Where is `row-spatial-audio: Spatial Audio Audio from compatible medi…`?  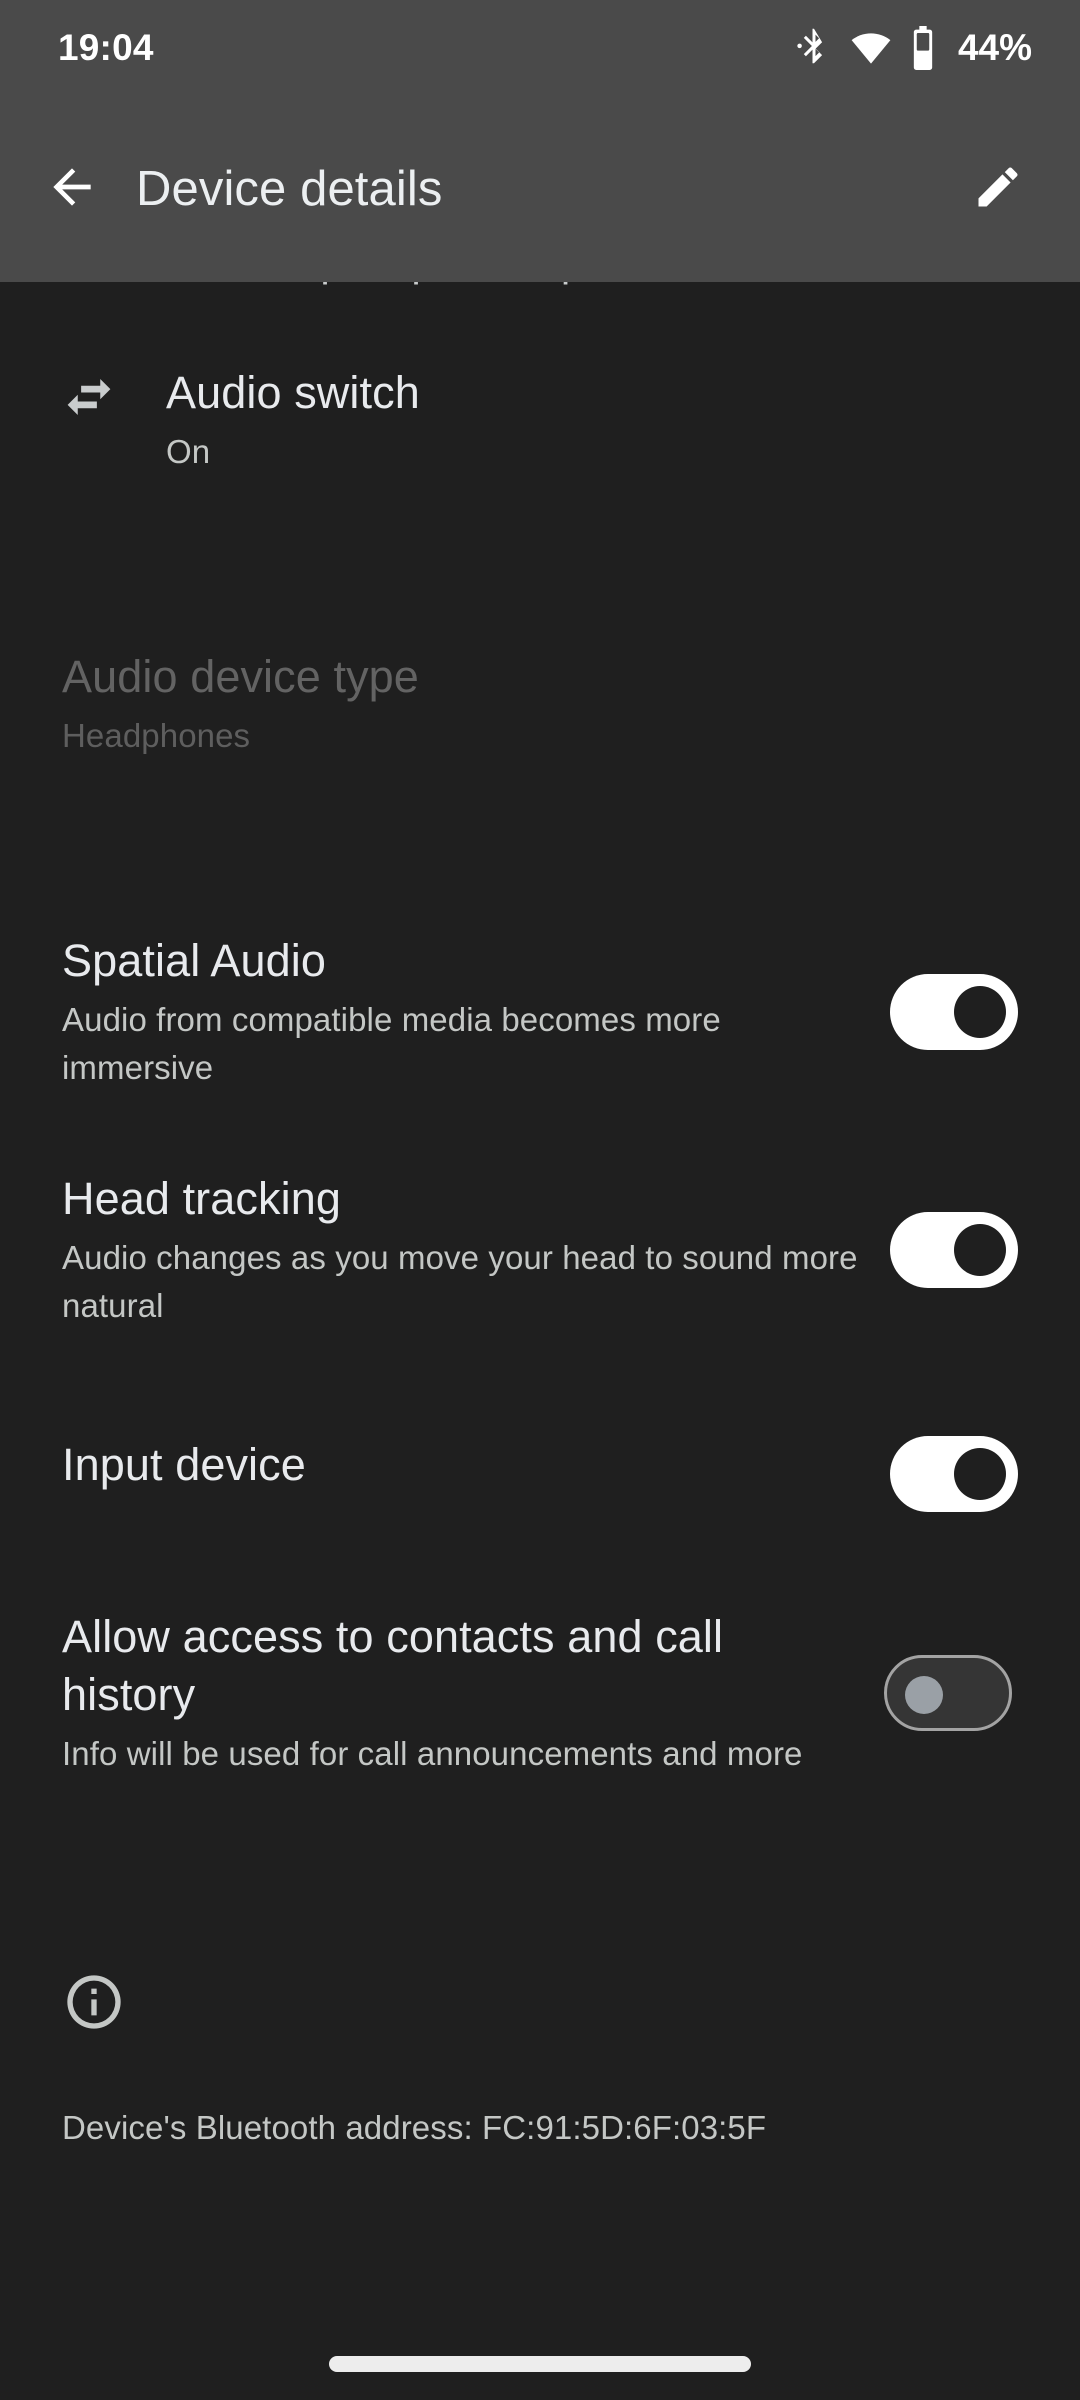
row-spatial-audio: Spatial Audio Audio from compatible medi… is located at coordinates (540, 1012).